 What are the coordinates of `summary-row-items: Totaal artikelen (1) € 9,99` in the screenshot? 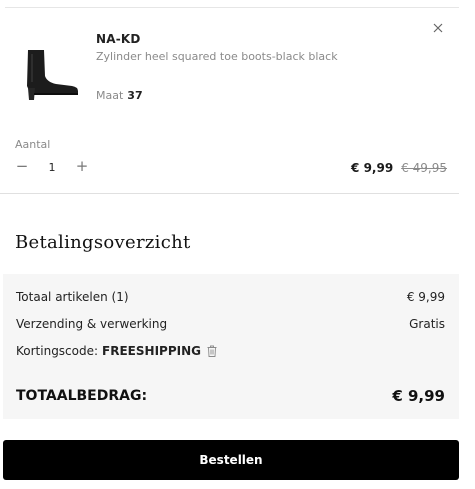 It's located at (230, 297).